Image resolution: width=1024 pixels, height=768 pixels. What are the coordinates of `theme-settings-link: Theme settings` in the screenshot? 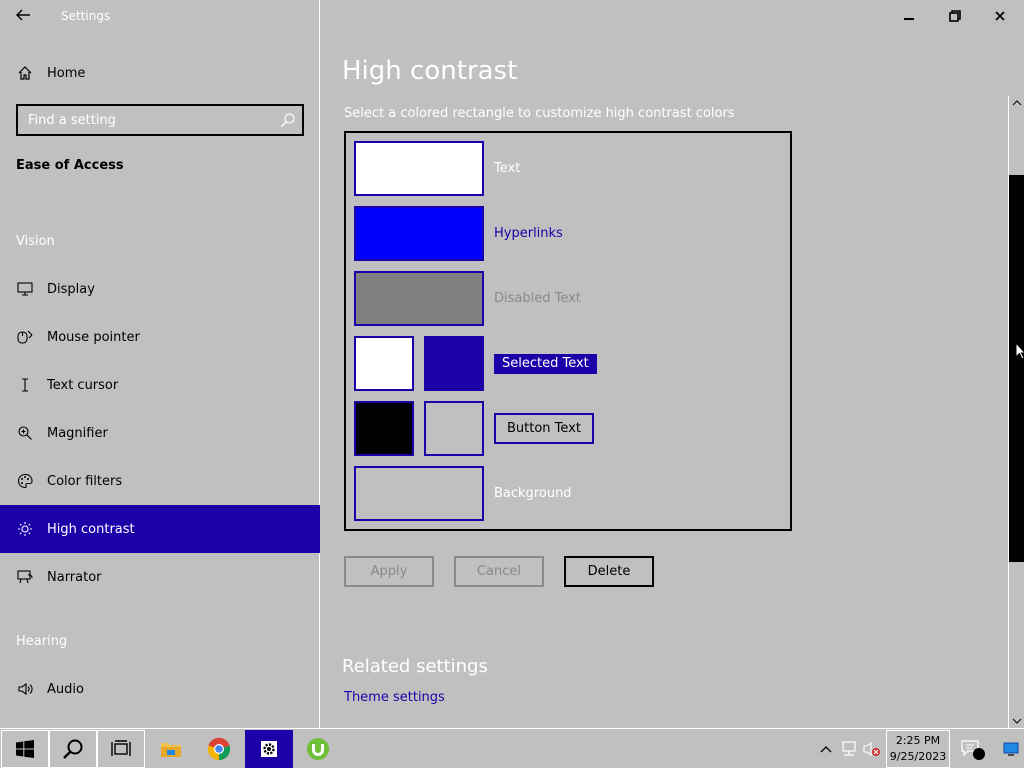 It's located at (394, 697).